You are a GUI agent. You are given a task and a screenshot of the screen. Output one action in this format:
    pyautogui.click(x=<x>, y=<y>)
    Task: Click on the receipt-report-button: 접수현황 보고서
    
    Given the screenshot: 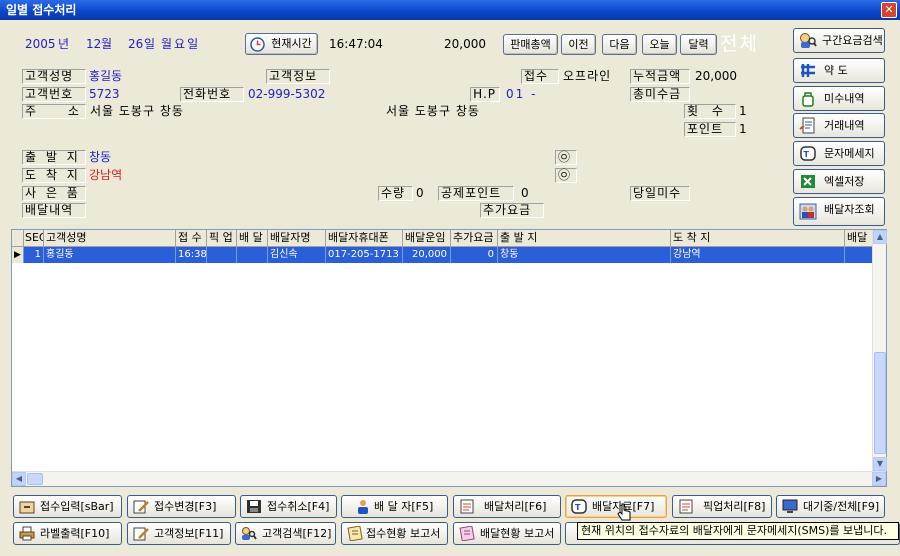 What is the action you would take?
    pyautogui.click(x=394, y=533)
    